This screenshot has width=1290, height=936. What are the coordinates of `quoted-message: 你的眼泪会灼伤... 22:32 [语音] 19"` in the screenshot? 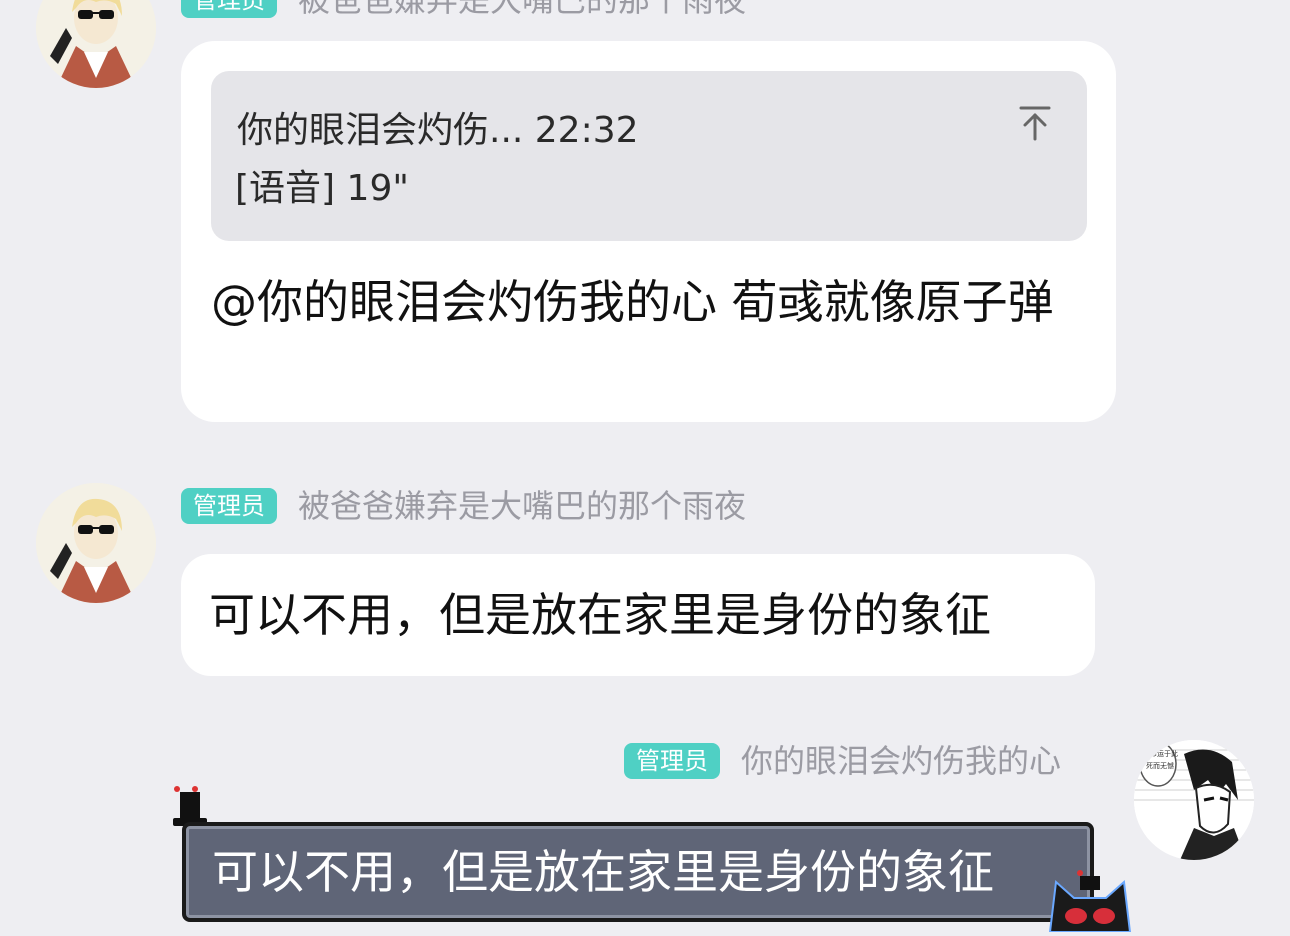 It's located at (649, 156).